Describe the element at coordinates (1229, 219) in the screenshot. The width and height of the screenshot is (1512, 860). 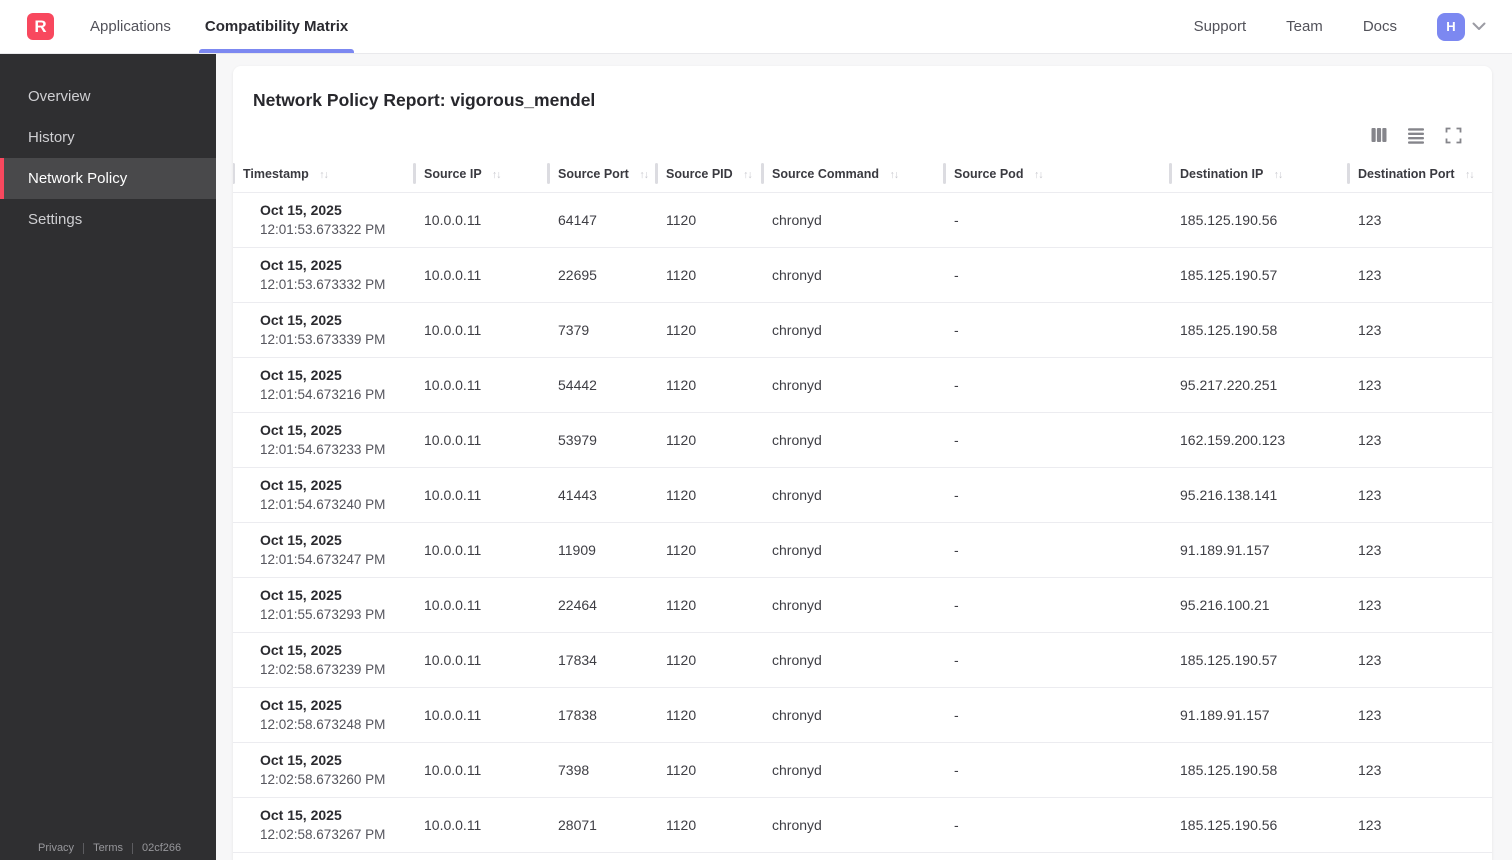
I see `destination-ip-cell: 185.125.190.56` at that location.